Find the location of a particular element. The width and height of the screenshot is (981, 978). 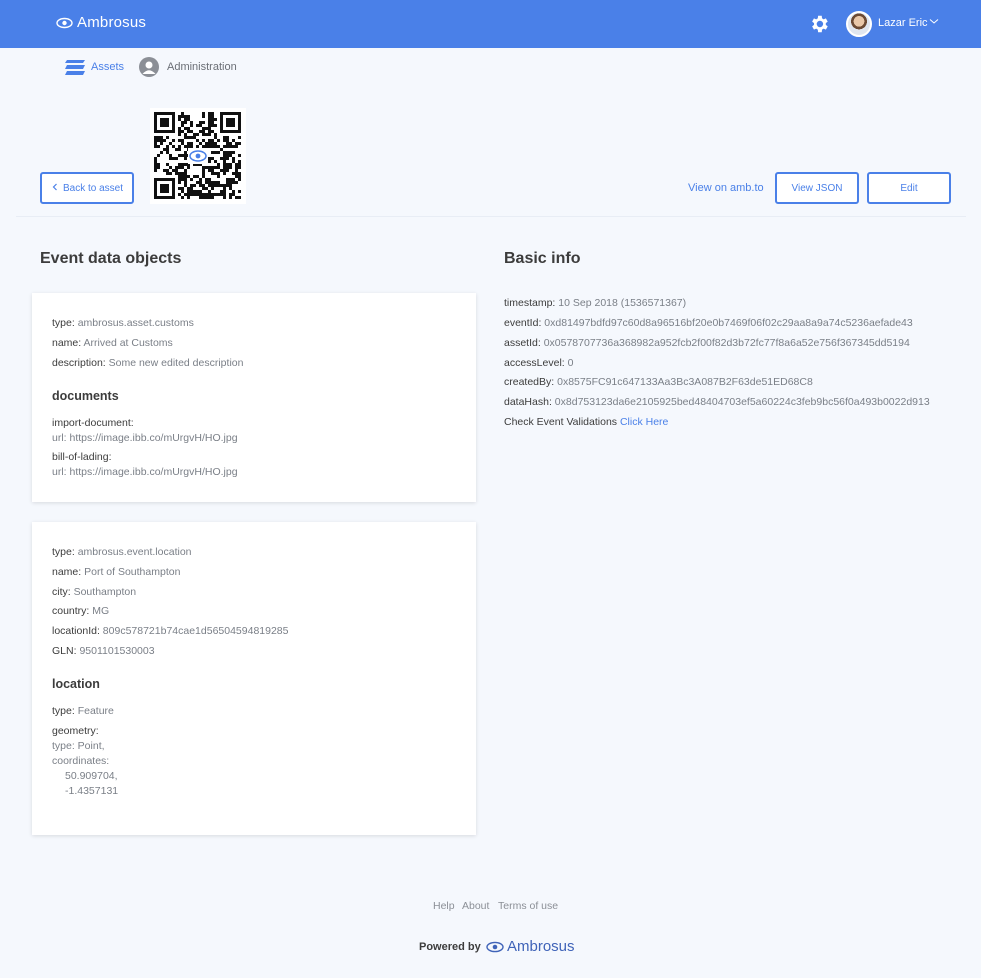

brand-logo: Ambrosus is located at coordinates (101, 22).